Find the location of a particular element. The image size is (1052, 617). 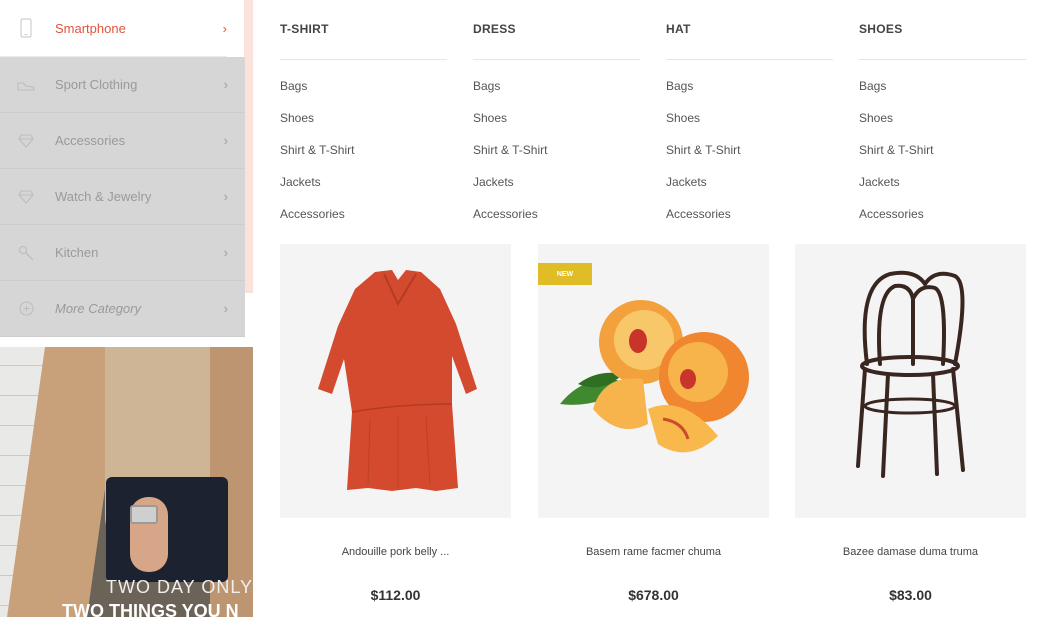

category-label: Watch & Jewelry is located at coordinates (103, 196).